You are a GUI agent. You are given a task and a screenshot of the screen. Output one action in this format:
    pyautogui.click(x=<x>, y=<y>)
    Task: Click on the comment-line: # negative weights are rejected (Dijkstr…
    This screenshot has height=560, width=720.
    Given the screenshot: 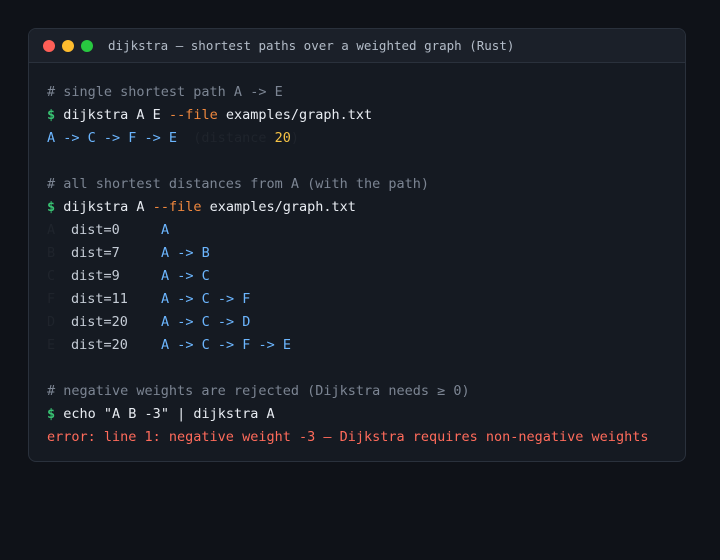 What is the action you would take?
    pyautogui.click(x=258, y=391)
    